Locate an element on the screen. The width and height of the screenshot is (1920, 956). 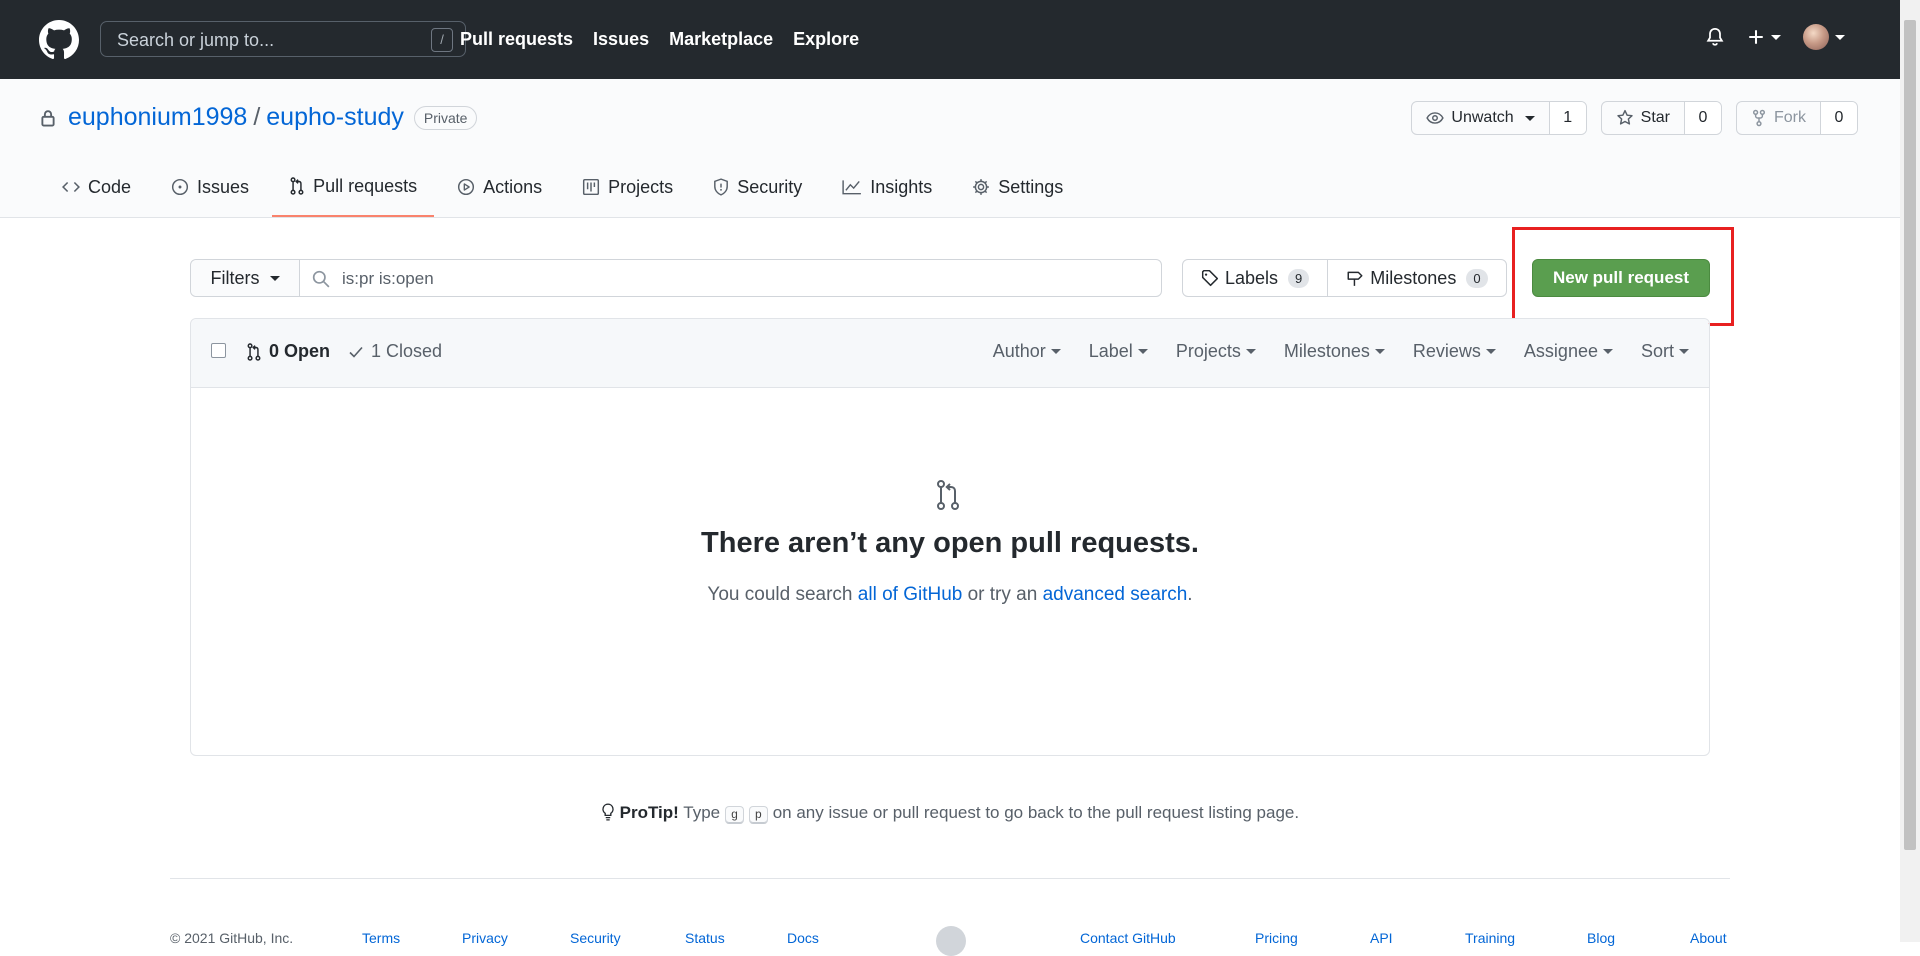
repo-owner-link: euphonium1998 is located at coordinates (157, 117).